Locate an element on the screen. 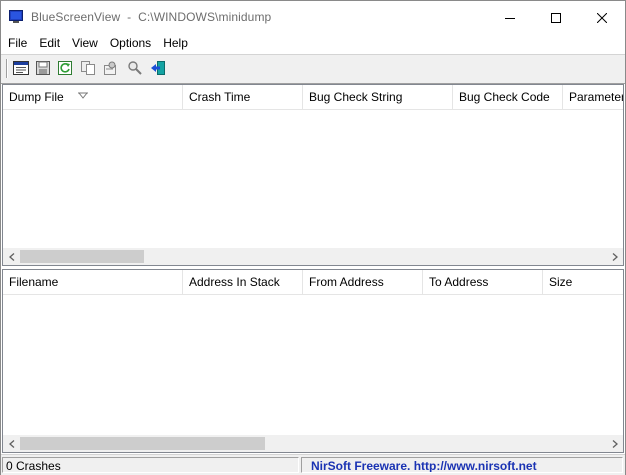 The image size is (626, 475). column-label: Address In Stack is located at coordinates (234, 282).